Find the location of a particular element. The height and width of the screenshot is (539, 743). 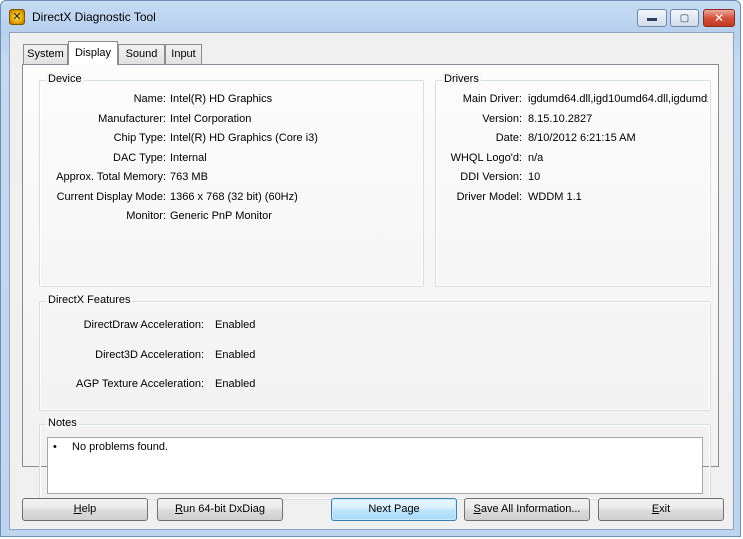

help-label: elp is located at coordinates (89, 509).